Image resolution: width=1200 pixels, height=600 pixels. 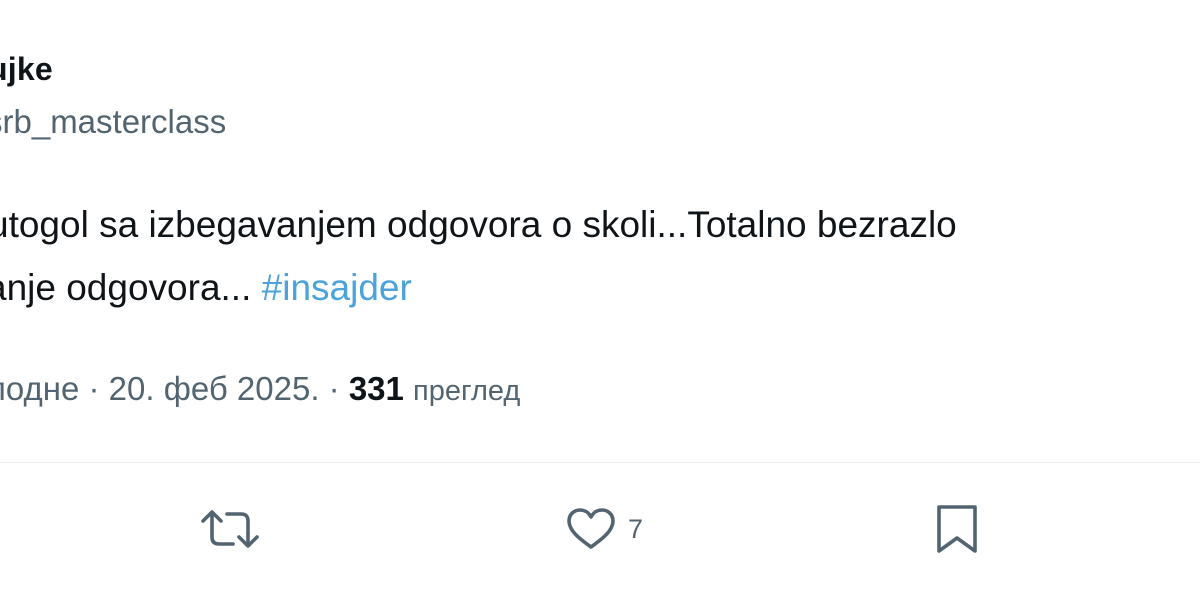 What do you see at coordinates (337, 287) in the screenshot?
I see `hashtag-link: #insajder` at bounding box center [337, 287].